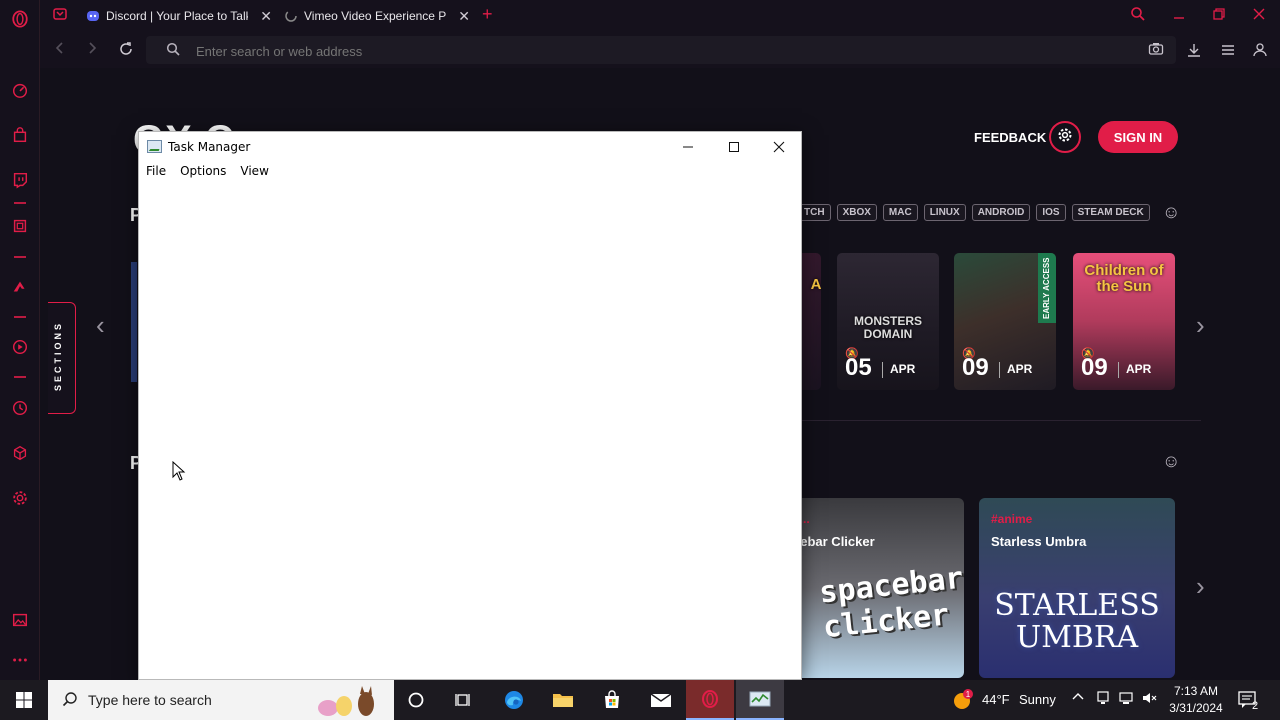  Describe the element at coordinates (20, 90) in the screenshot. I see `speed-dial-icon` at that location.